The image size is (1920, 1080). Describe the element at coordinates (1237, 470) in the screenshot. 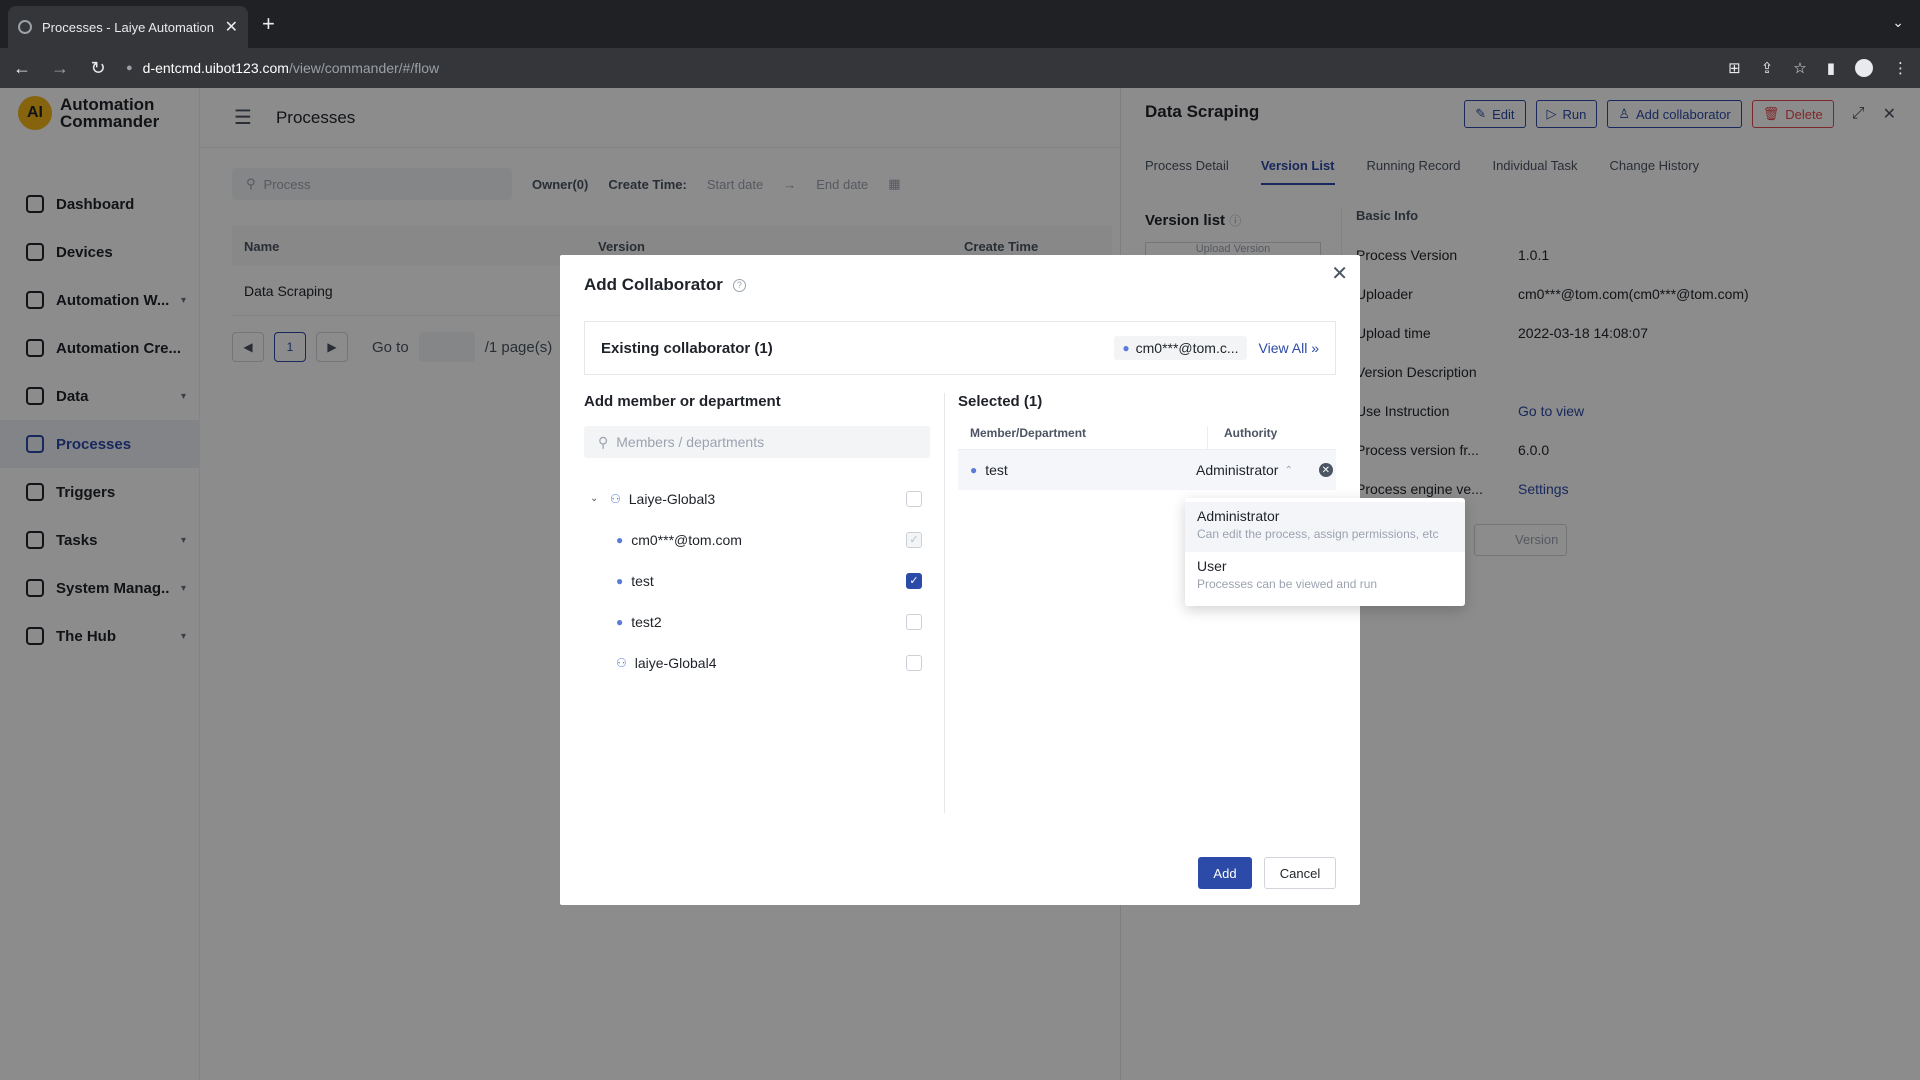

I see `authority-value: Administrator` at that location.